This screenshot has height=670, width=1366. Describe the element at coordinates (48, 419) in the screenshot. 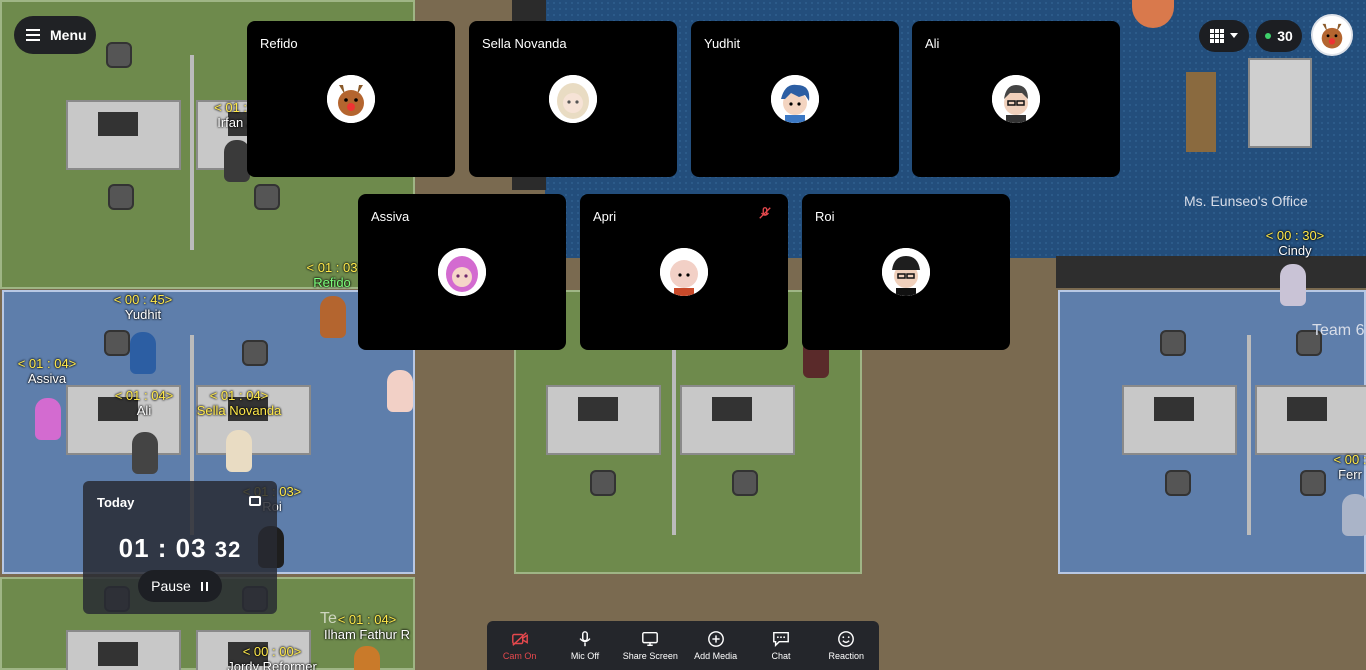

I see `player-sprite-assiva` at that location.